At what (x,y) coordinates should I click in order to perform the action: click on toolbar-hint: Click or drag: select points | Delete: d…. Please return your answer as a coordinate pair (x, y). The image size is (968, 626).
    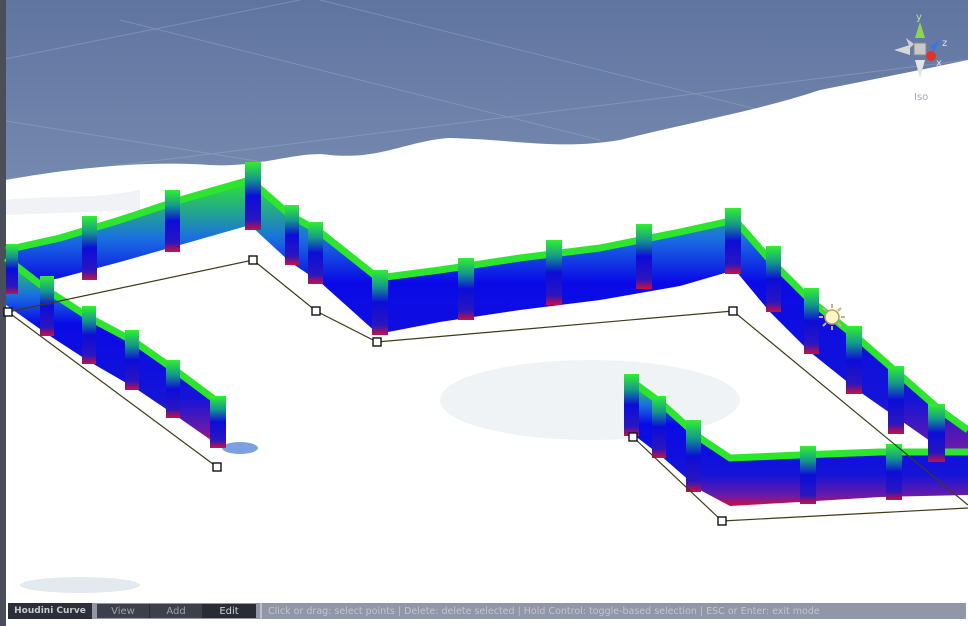
    Looking at the image, I should click on (544, 611).